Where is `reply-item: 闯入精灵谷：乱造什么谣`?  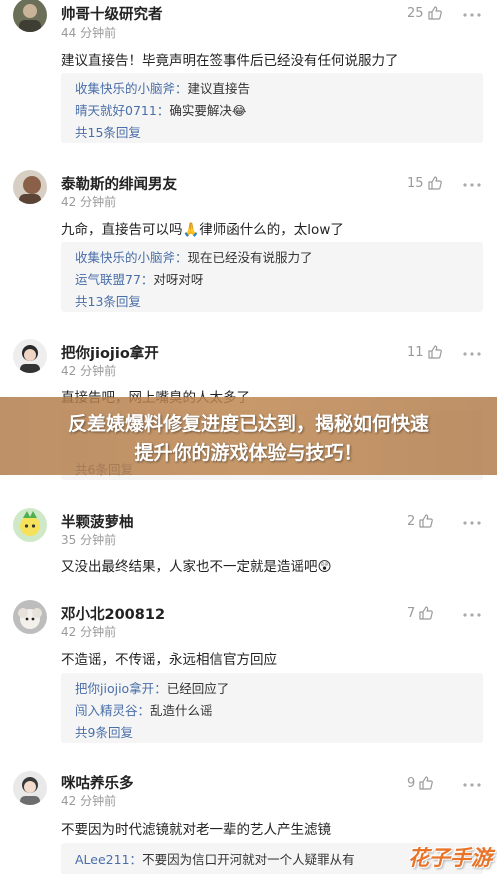
reply-item: 闯入精灵谷：乱造什么谣 is located at coordinates (144, 709).